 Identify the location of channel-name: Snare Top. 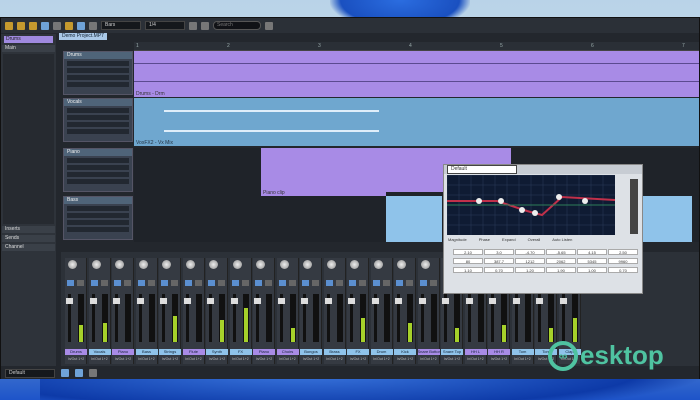
(452, 352).